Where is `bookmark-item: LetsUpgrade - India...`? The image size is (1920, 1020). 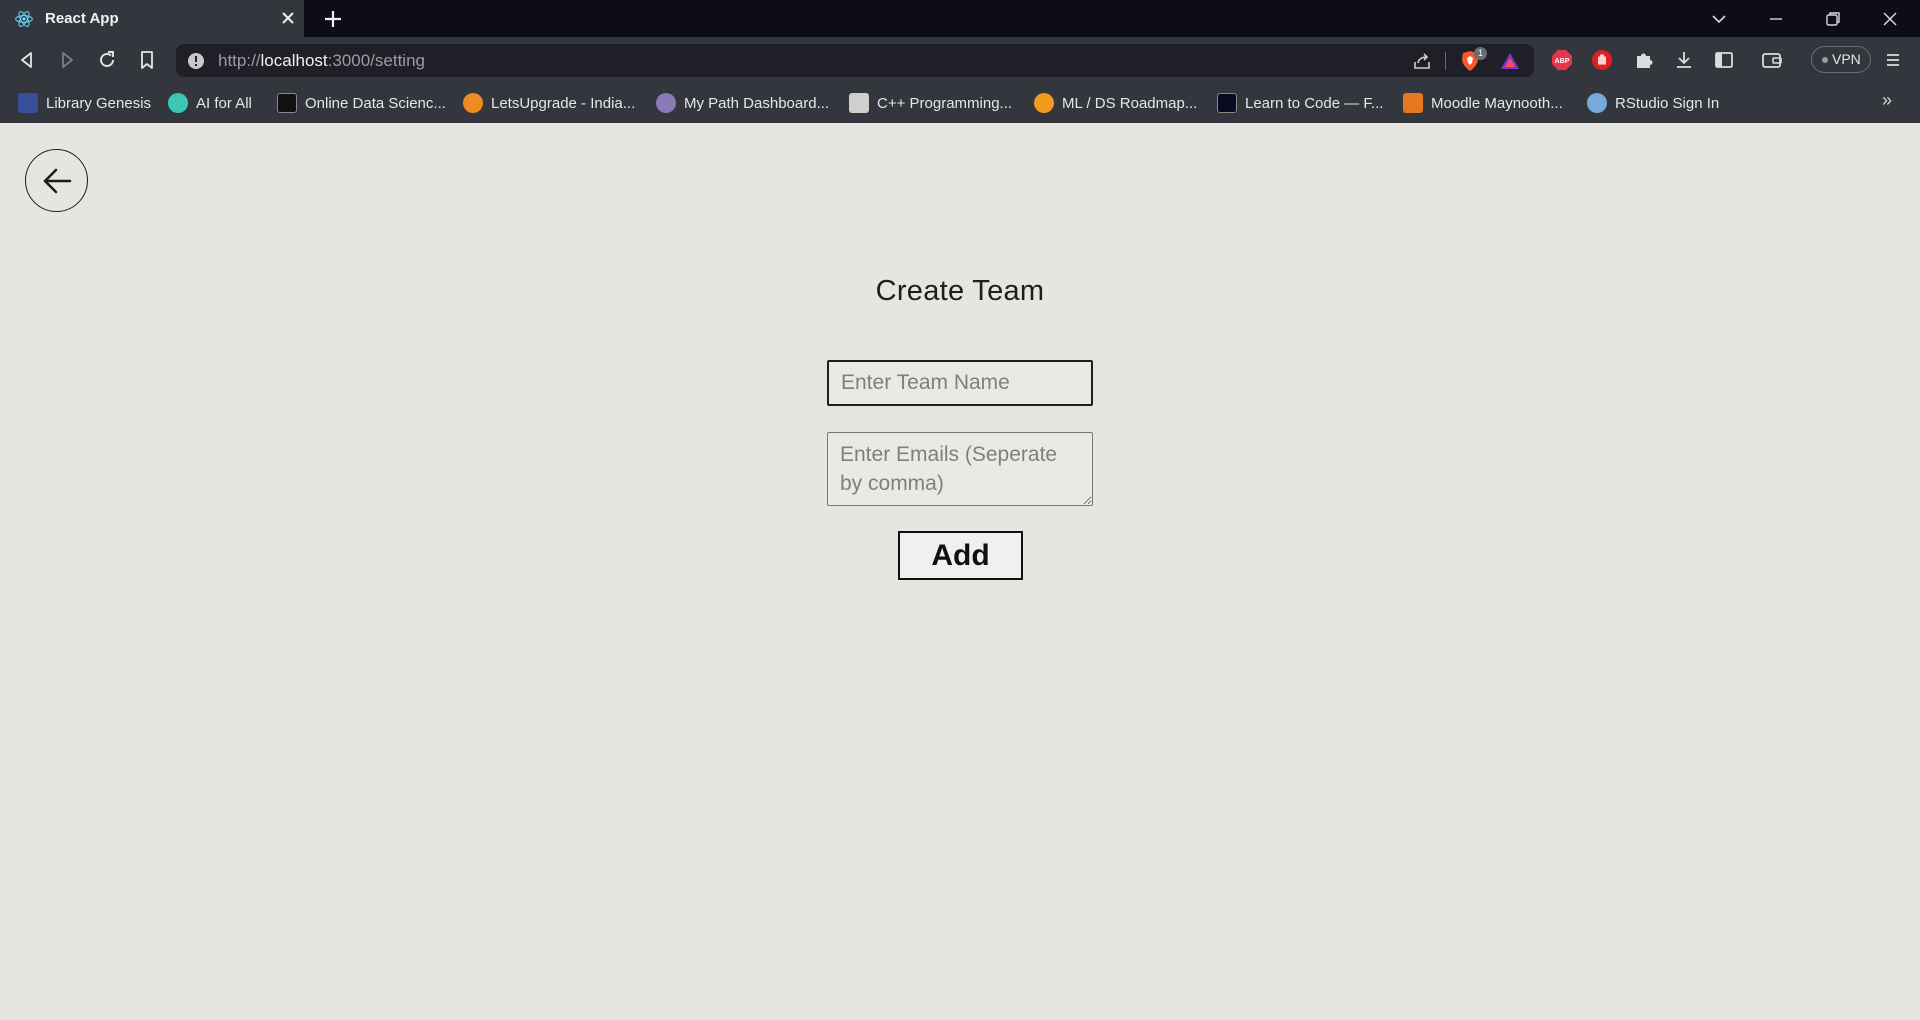
bookmark-item: LetsUpgrade - India... is located at coordinates (549, 103).